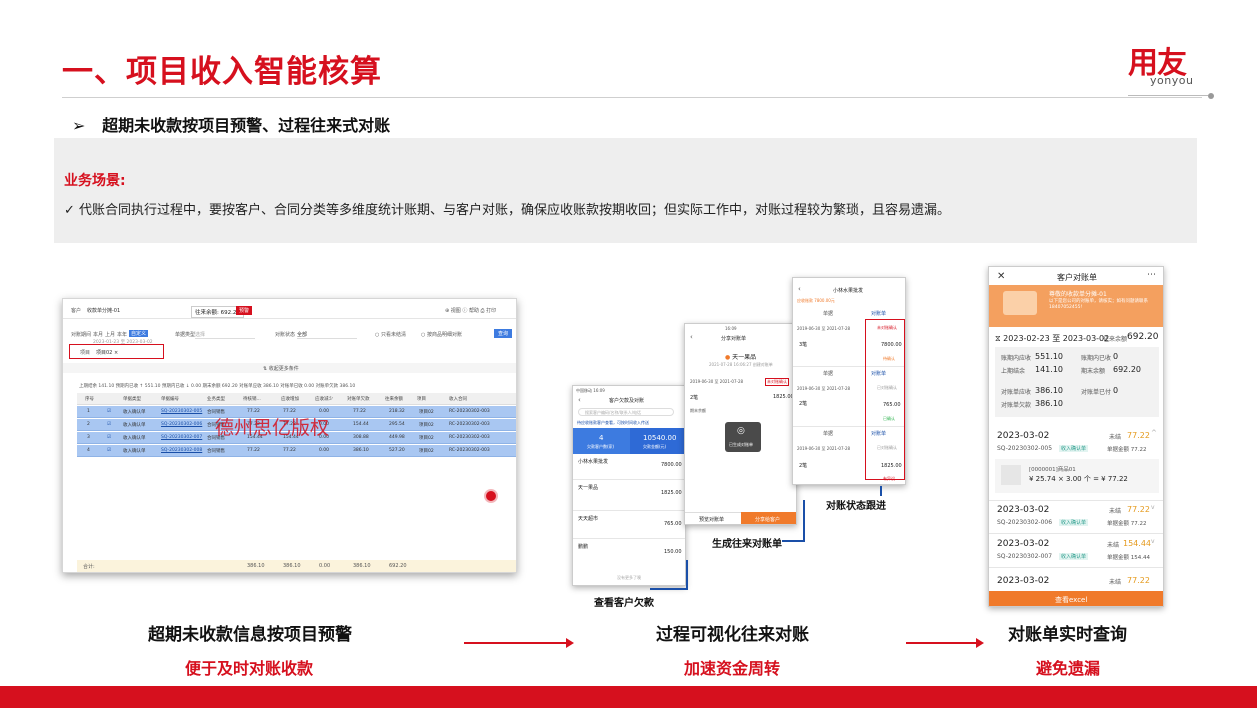 This screenshot has height=708, width=1257. What do you see at coordinates (856, 506) in the screenshot?
I see `callout-track-status: 对账状态跟进` at bounding box center [856, 506].